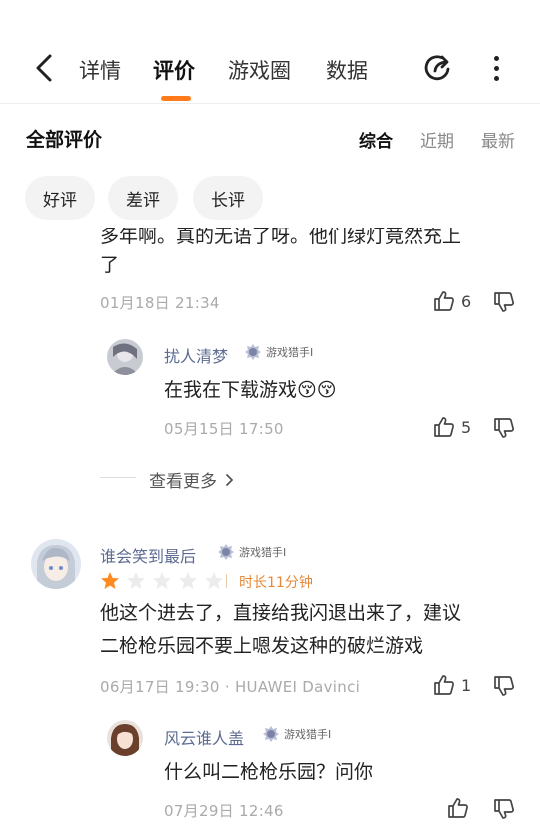 Image resolution: width=540 pixels, height=840 pixels. I want to click on star-rating, so click(162, 581).